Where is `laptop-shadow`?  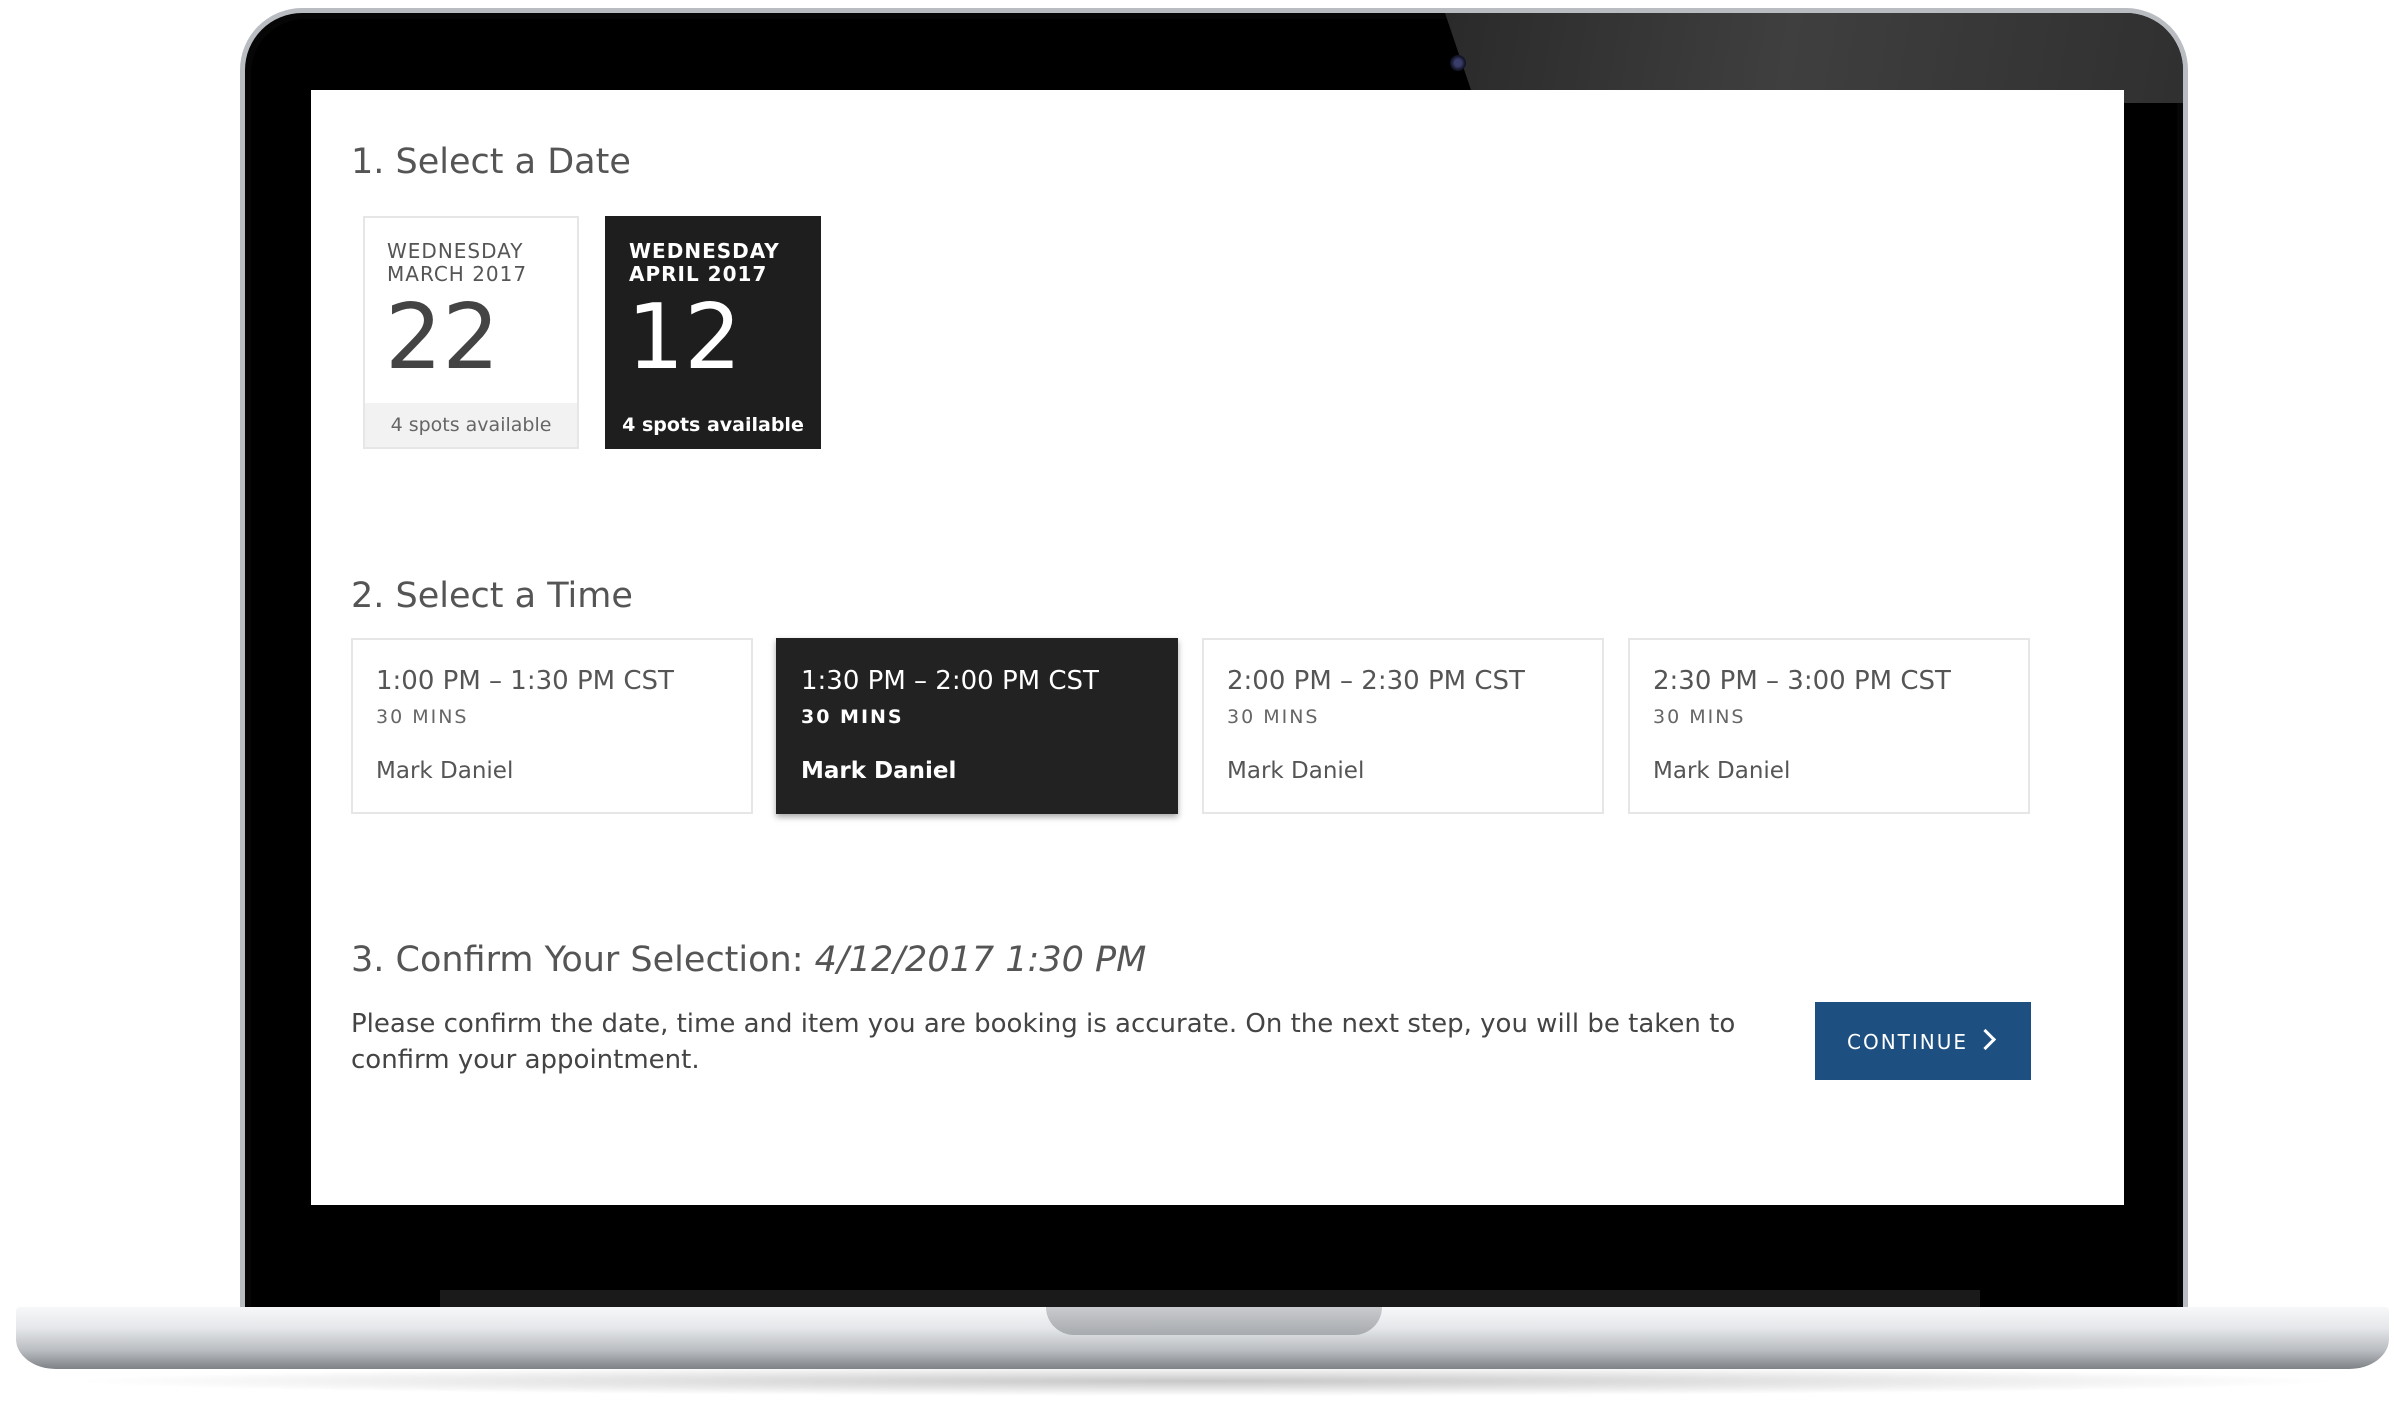 laptop-shadow is located at coordinates (1205, 1381).